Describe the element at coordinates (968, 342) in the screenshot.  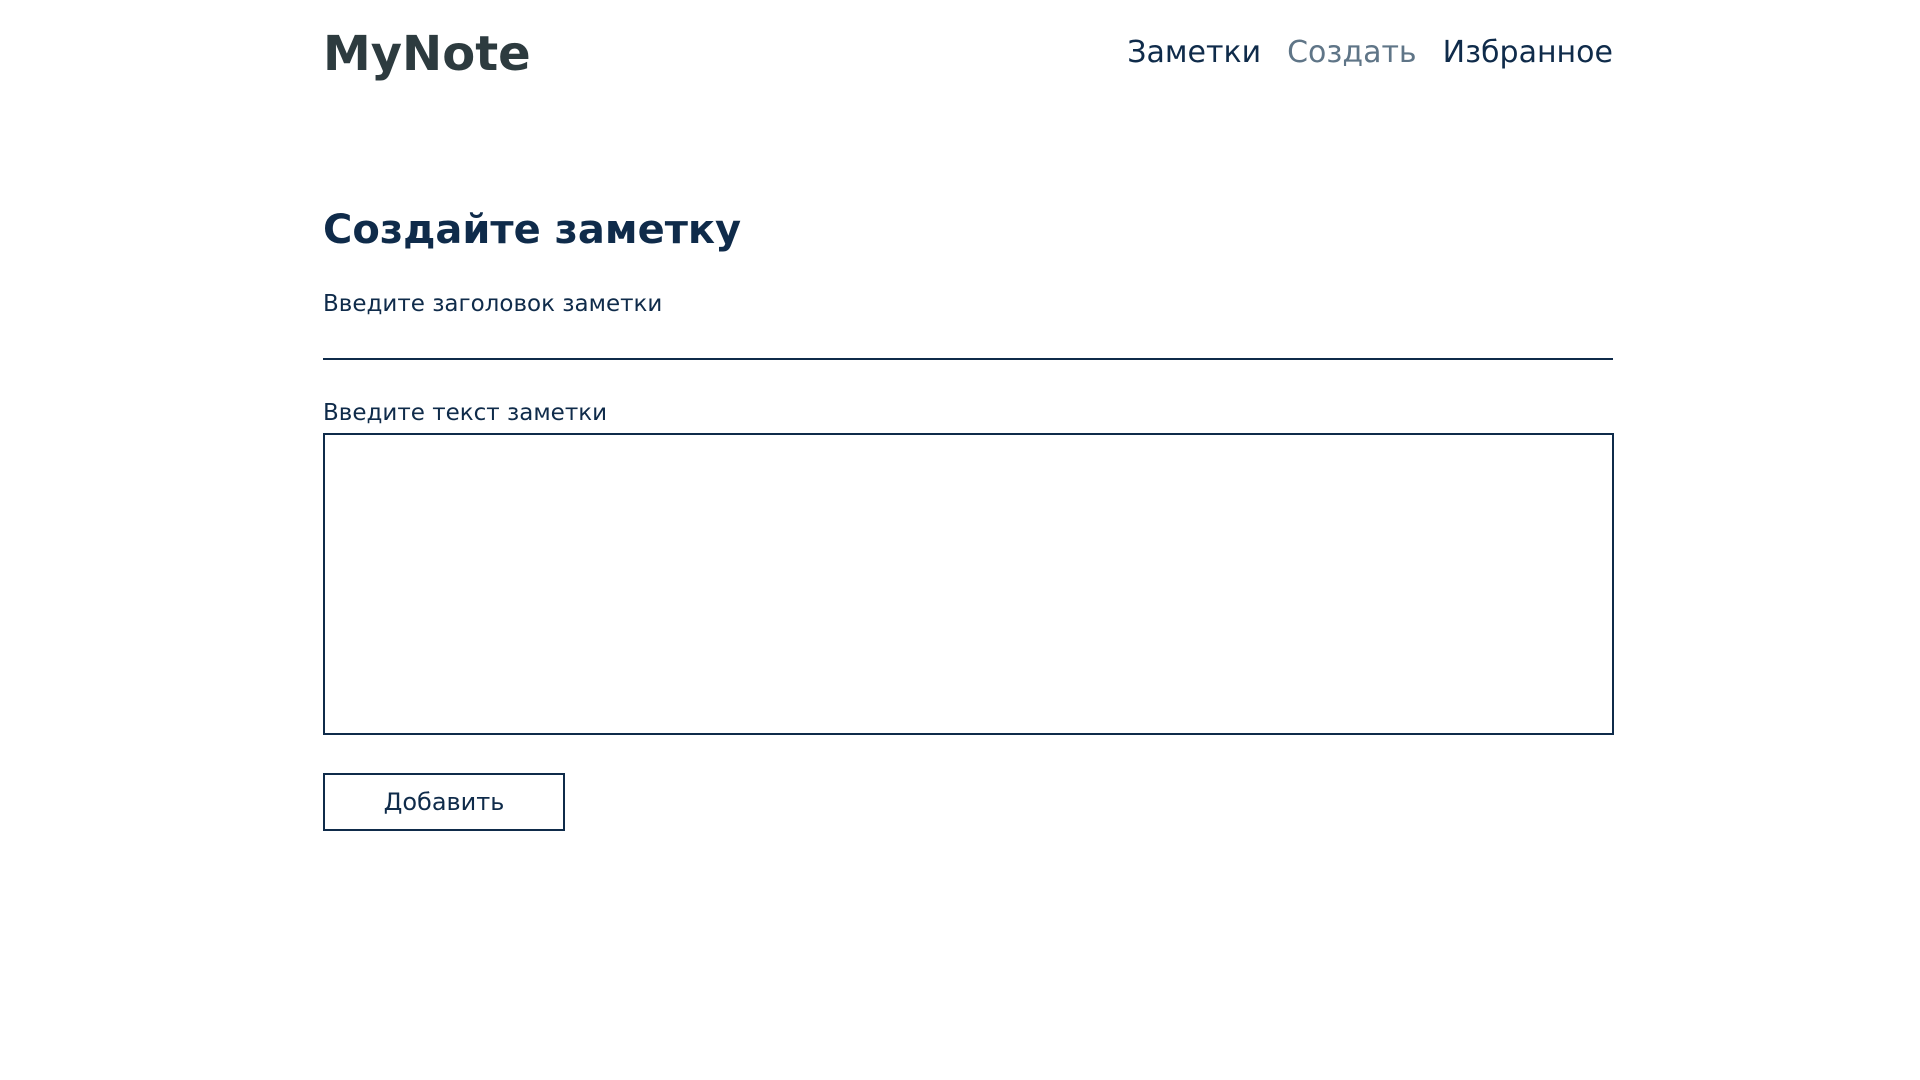
I see `note-title-input` at that location.